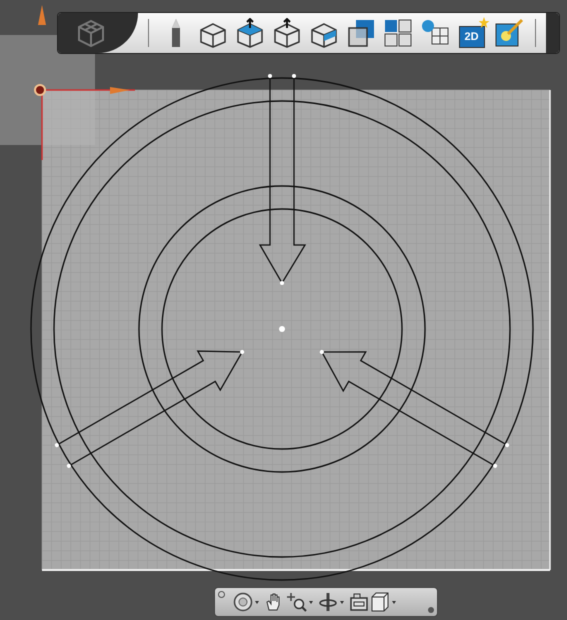 The width and height of the screenshot is (567, 620). Describe the element at coordinates (221, 594) in the screenshot. I see `close-icon` at that location.